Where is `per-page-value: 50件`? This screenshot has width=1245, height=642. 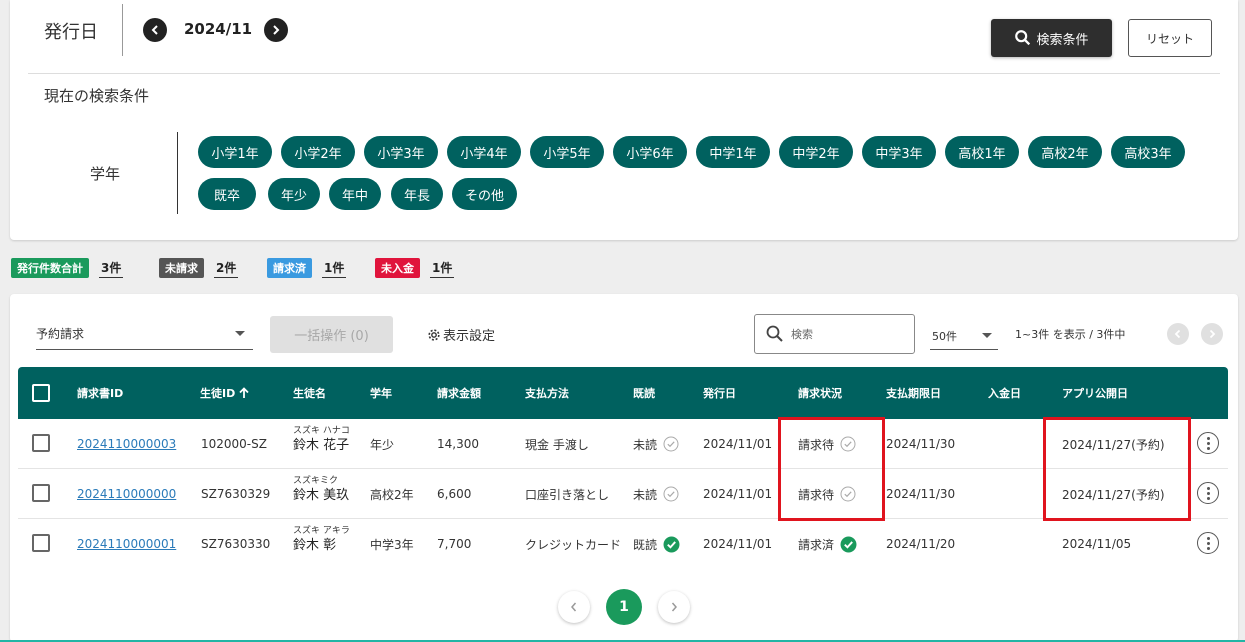 per-page-value: 50件 is located at coordinates (944, 336).